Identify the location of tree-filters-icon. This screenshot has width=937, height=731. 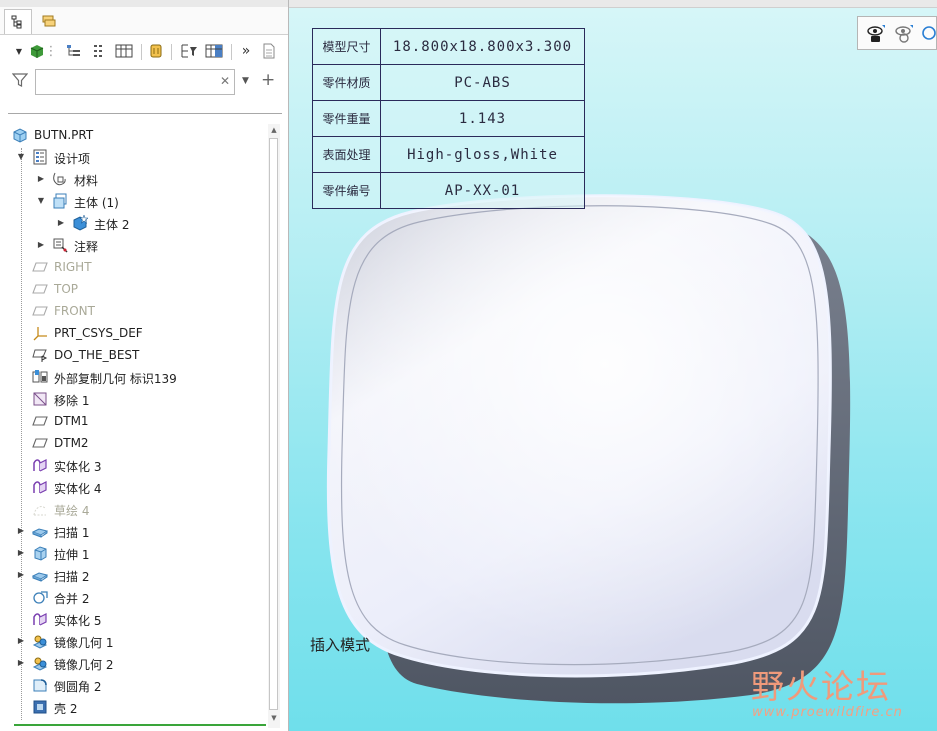
(74, 51).